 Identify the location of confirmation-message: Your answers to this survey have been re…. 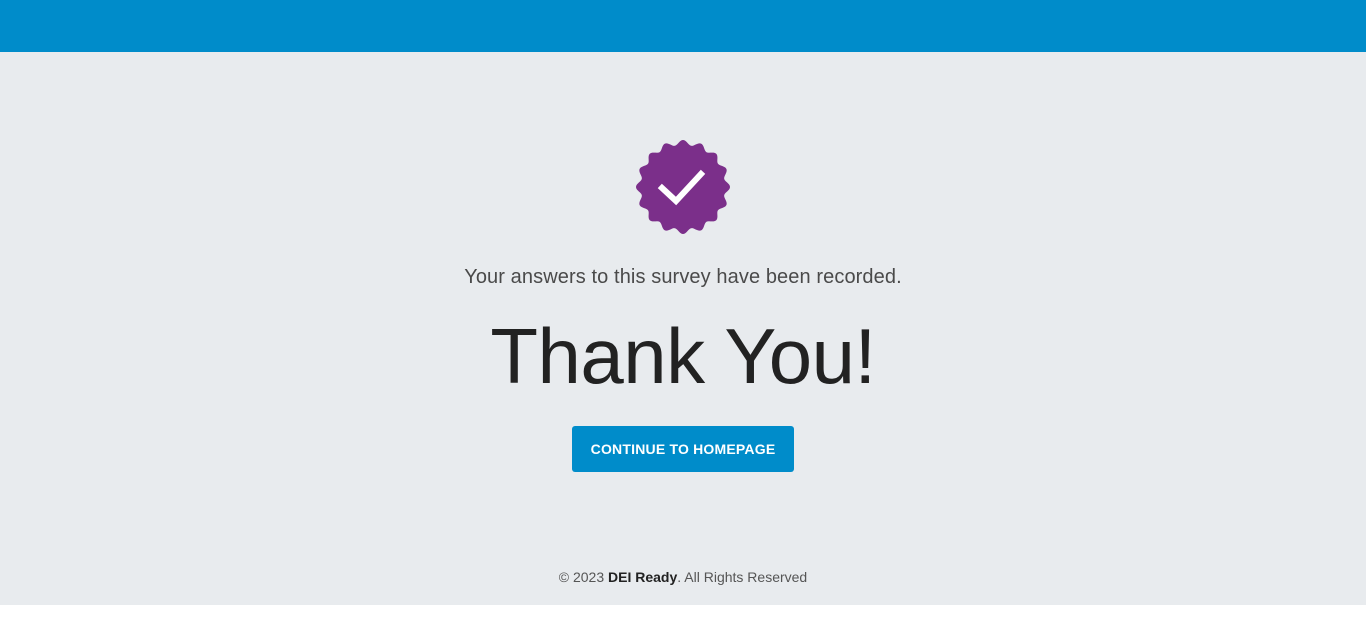
(683, 277).